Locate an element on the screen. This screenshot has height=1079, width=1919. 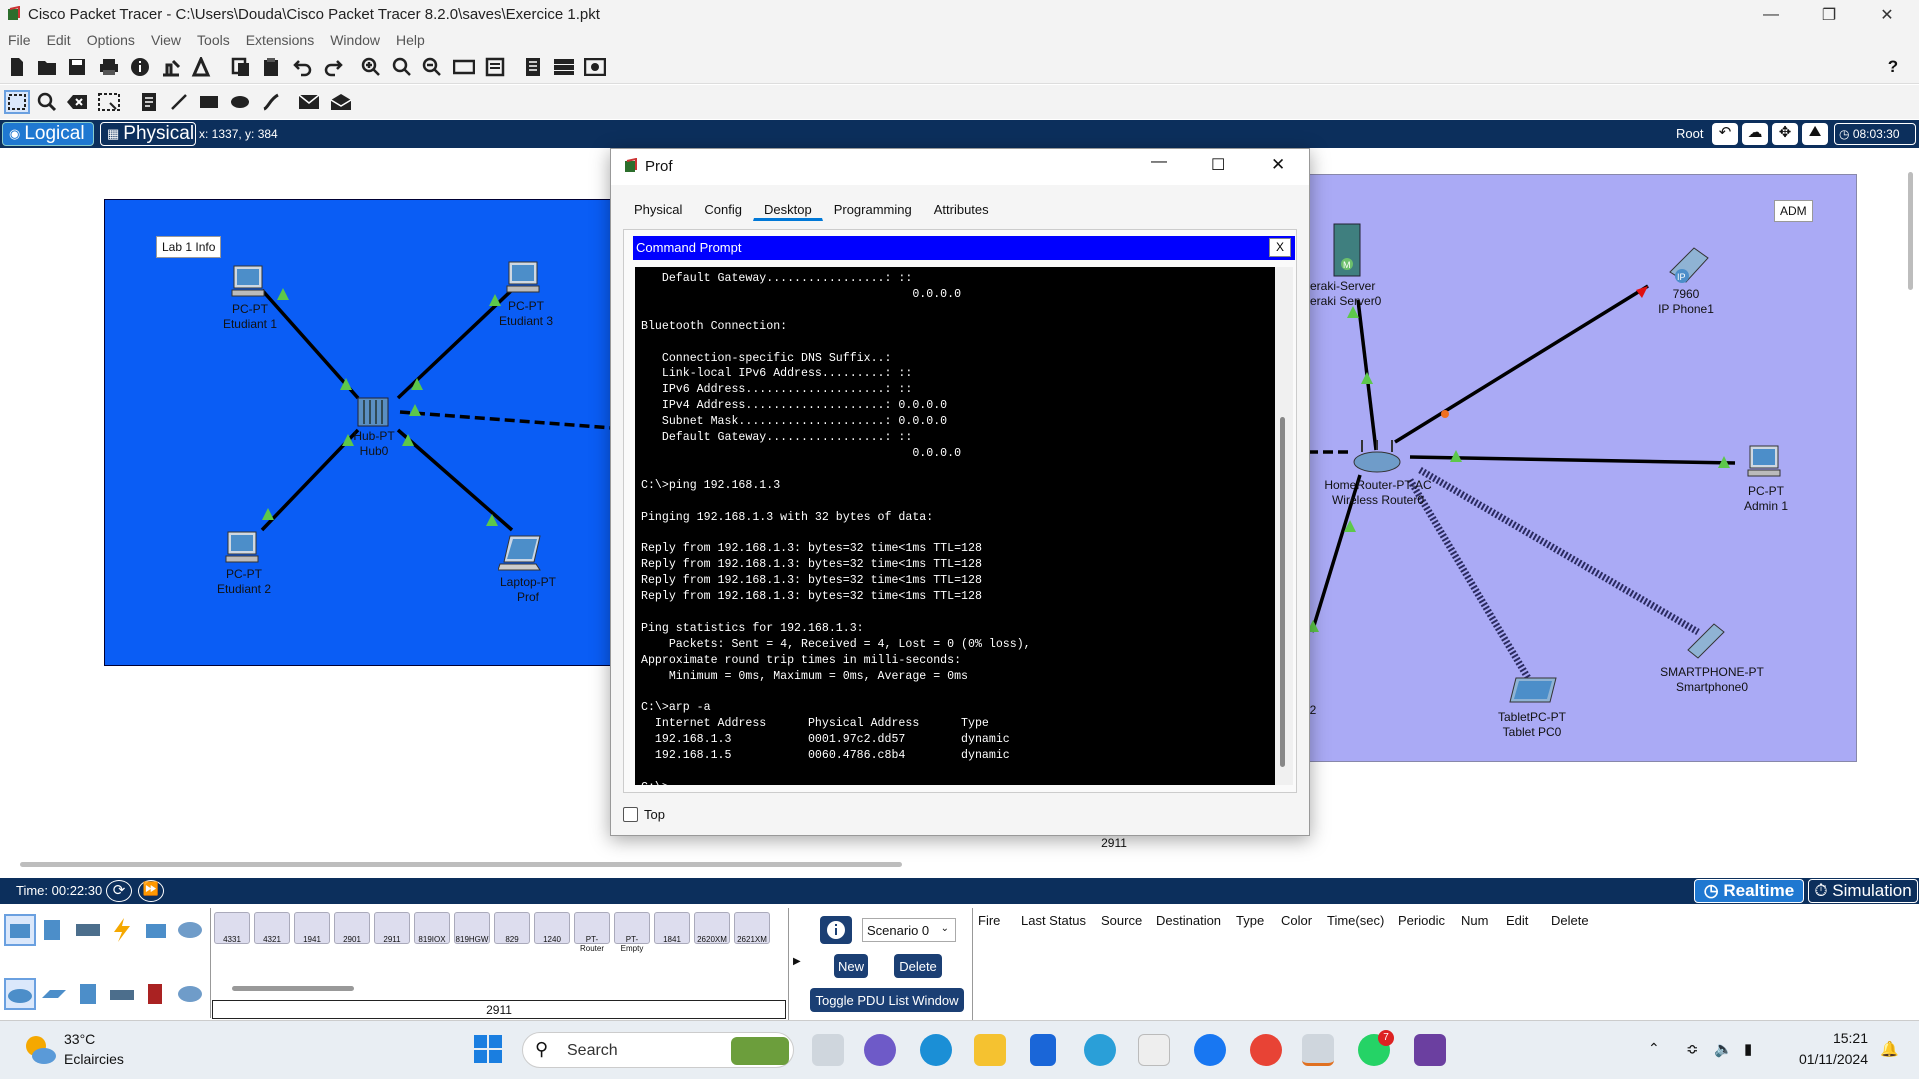
start-icon is located at coordinates (488, 1049).